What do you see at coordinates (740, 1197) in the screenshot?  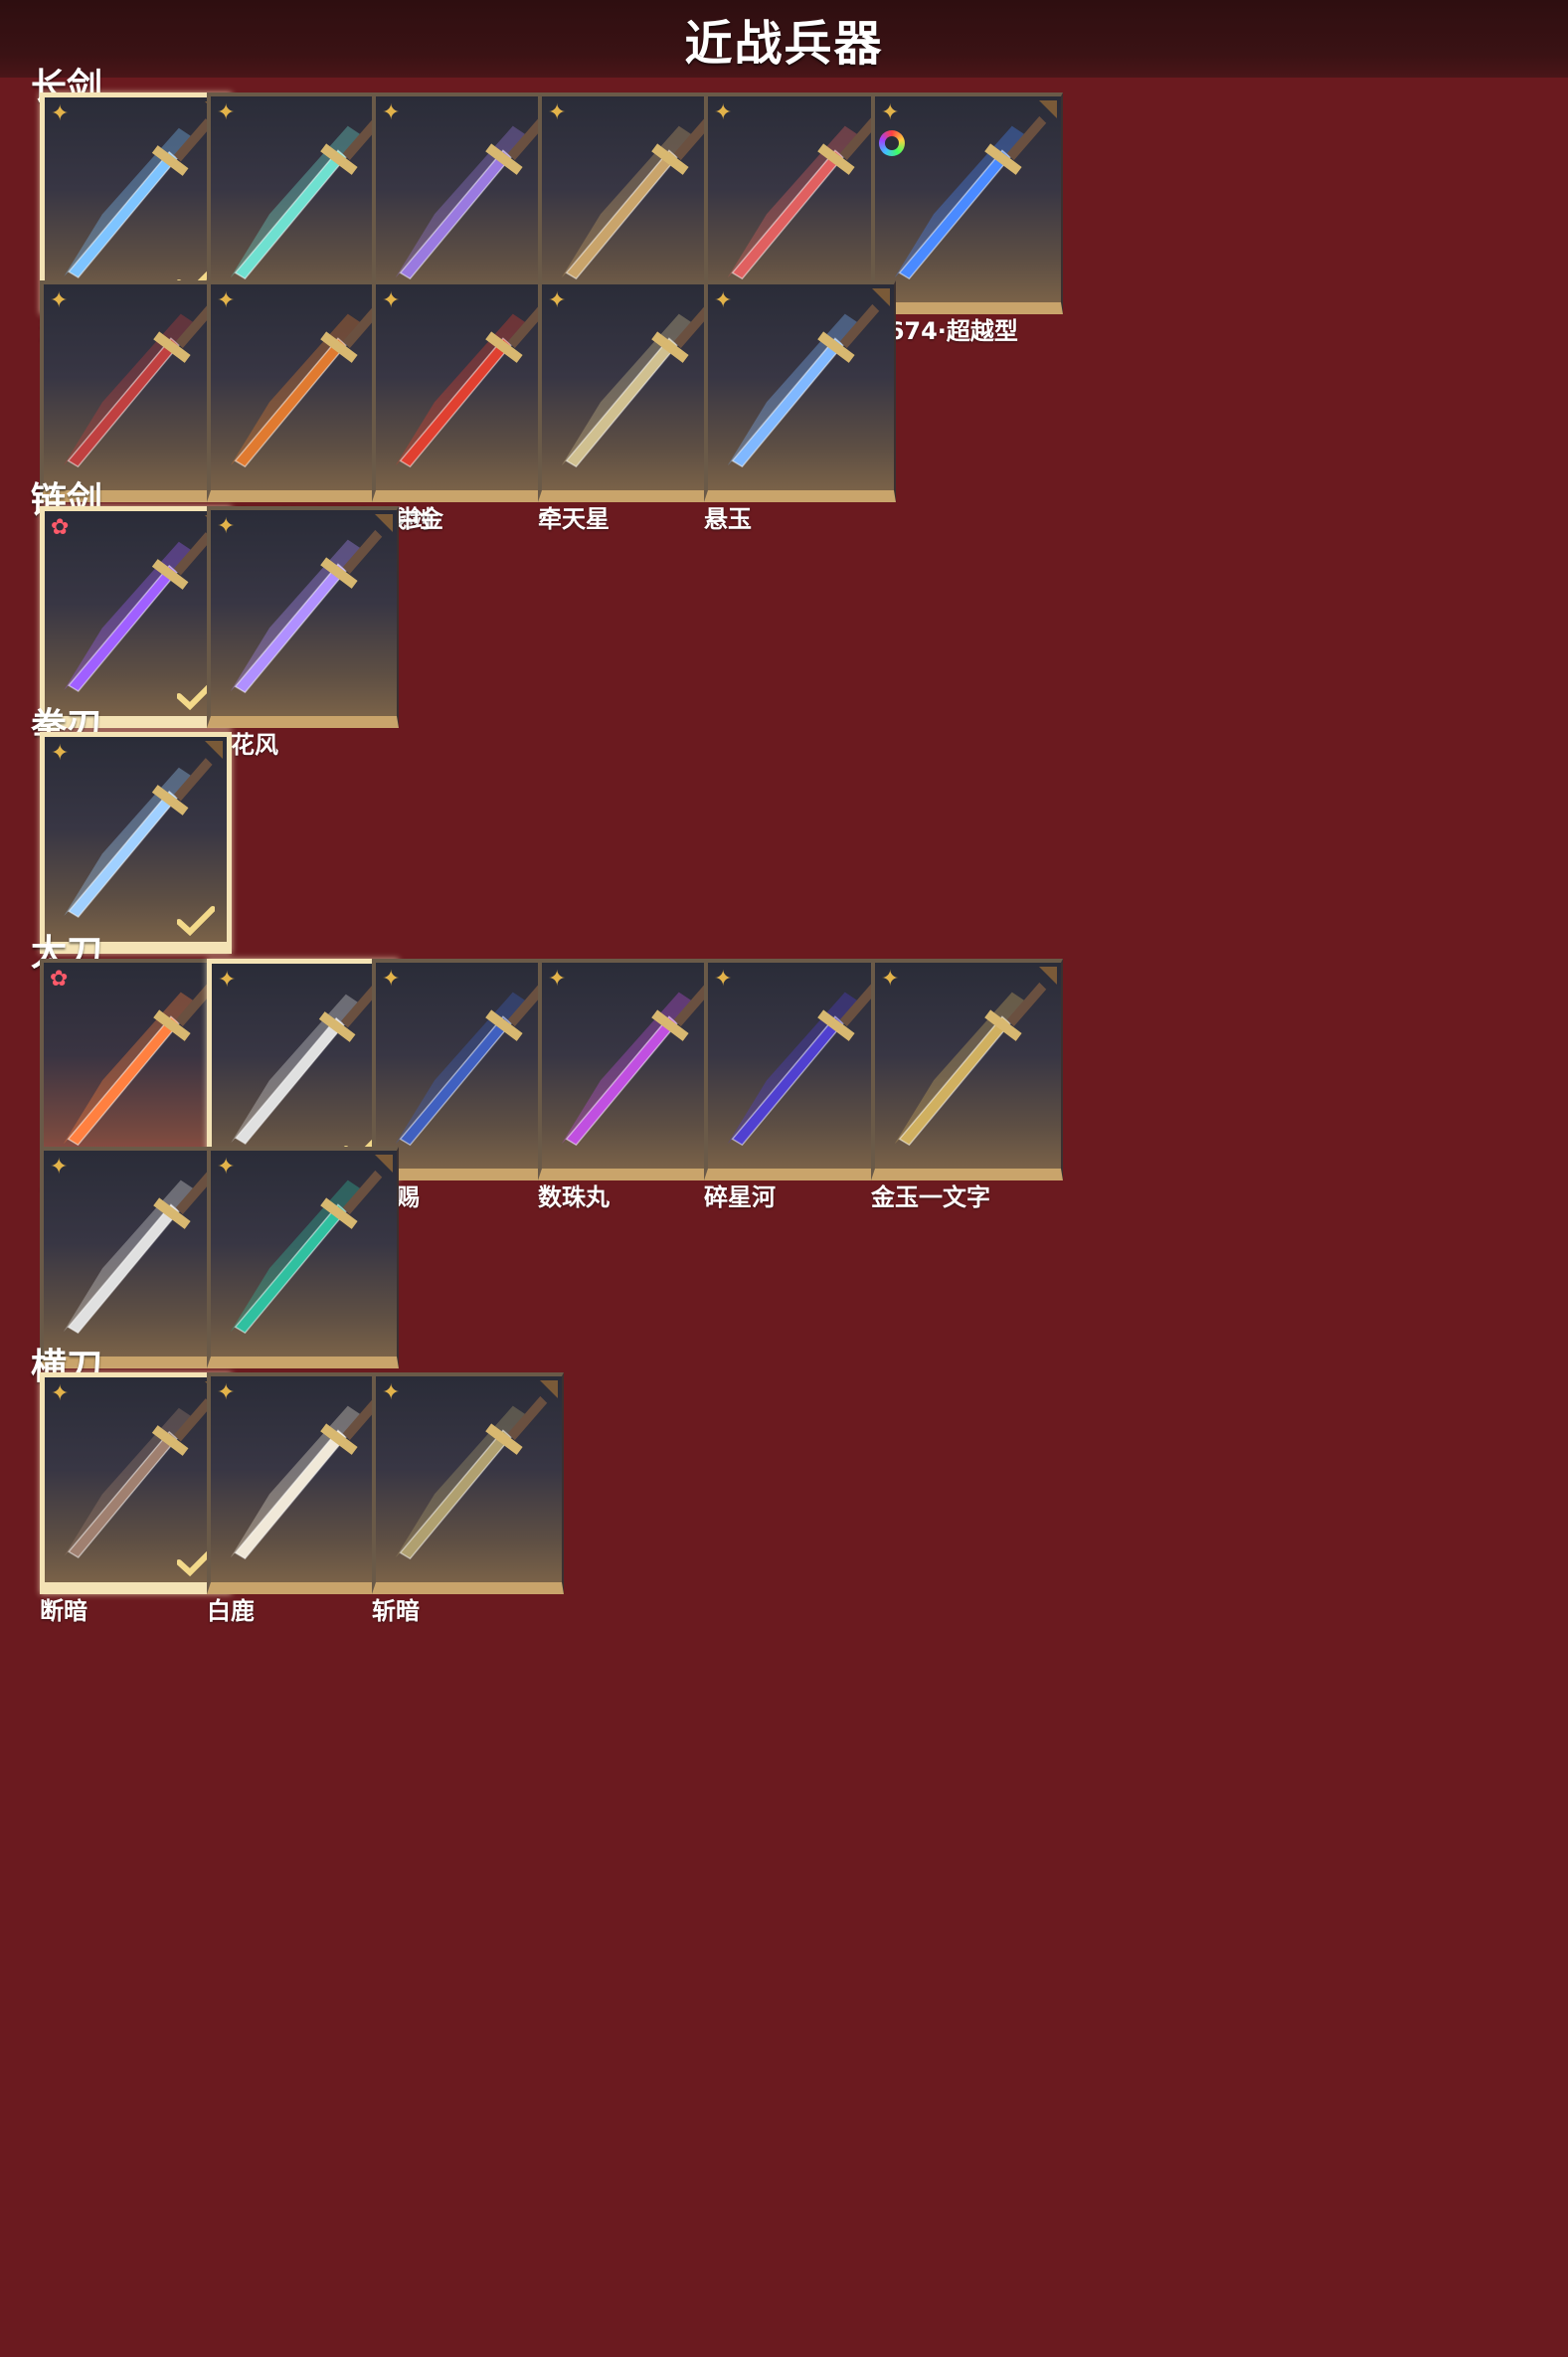 I see `weapon-name-label: 碎星河` at bounding box center [740, 1197].